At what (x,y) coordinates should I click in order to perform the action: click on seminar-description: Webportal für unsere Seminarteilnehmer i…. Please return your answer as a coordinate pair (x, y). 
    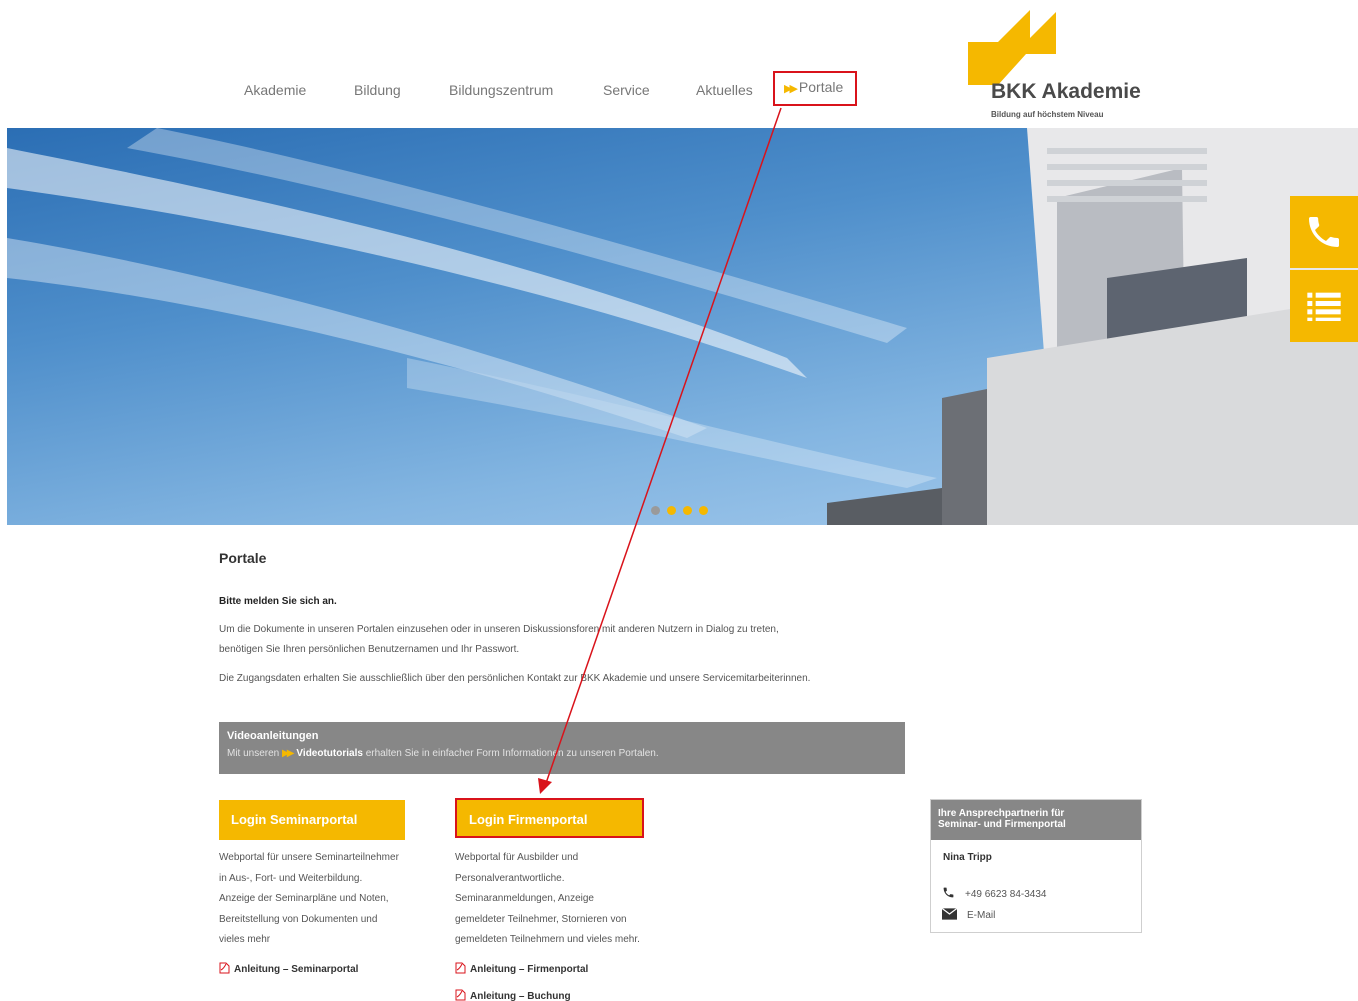
    Looking at the image, I should click on (309, 899).